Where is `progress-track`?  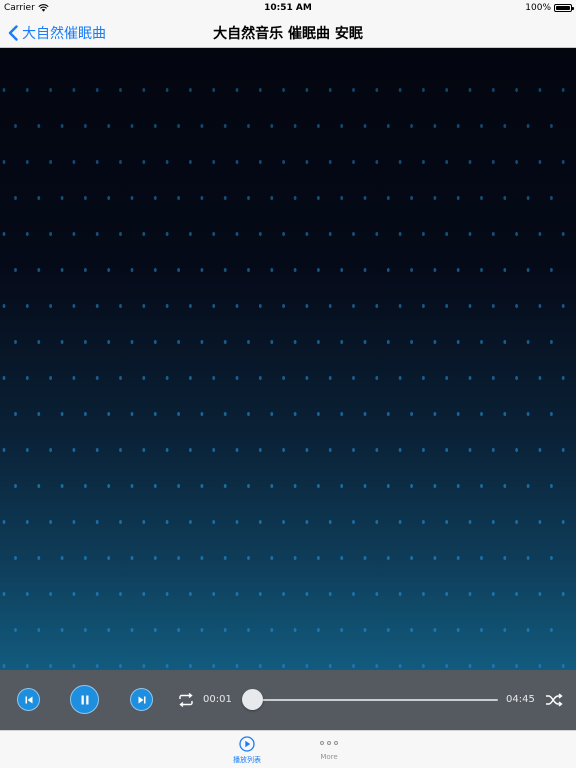 progress-track is located at coordinates (375, 700).